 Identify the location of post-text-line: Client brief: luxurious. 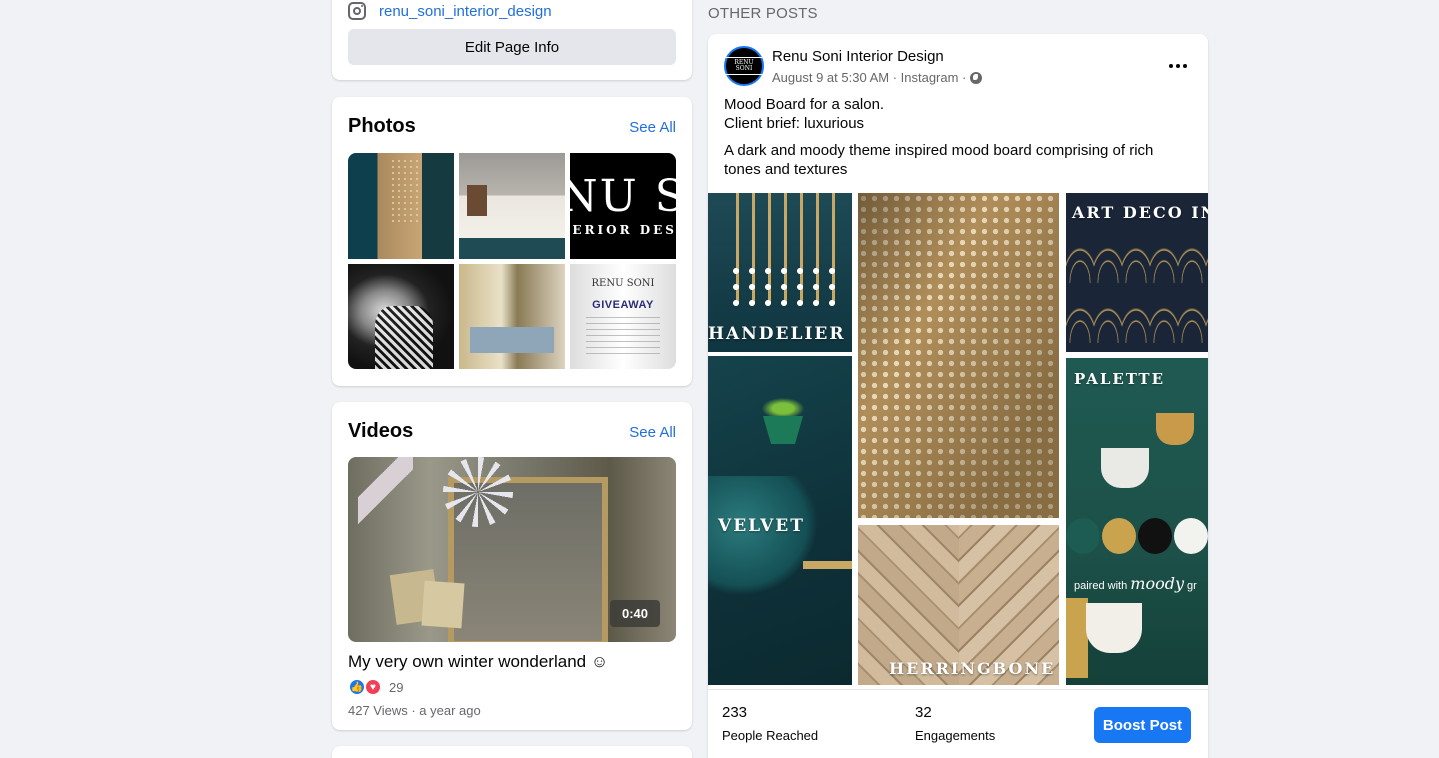
(794, 123).